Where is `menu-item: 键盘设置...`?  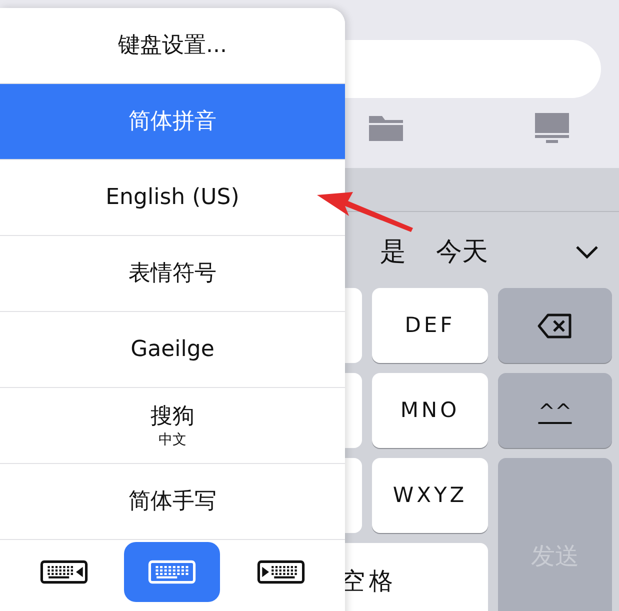
menu-item: 键盘设置... is located at coordinates (172, 46).